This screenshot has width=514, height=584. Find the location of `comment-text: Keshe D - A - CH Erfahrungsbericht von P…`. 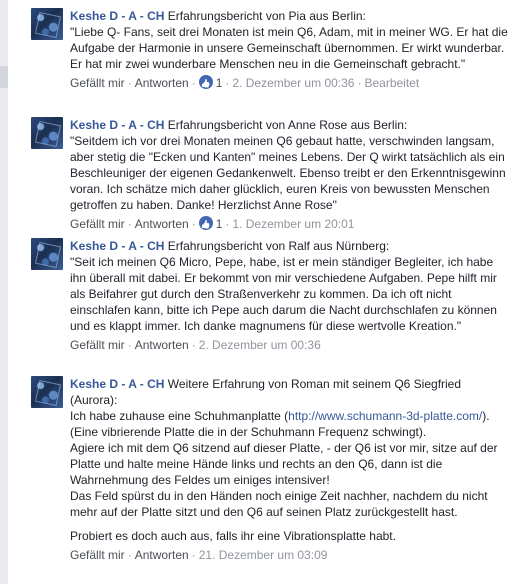

comment-text: Keshe D - A - CH Erfahrungsbericht von P… is located at coordinates (290, 40).